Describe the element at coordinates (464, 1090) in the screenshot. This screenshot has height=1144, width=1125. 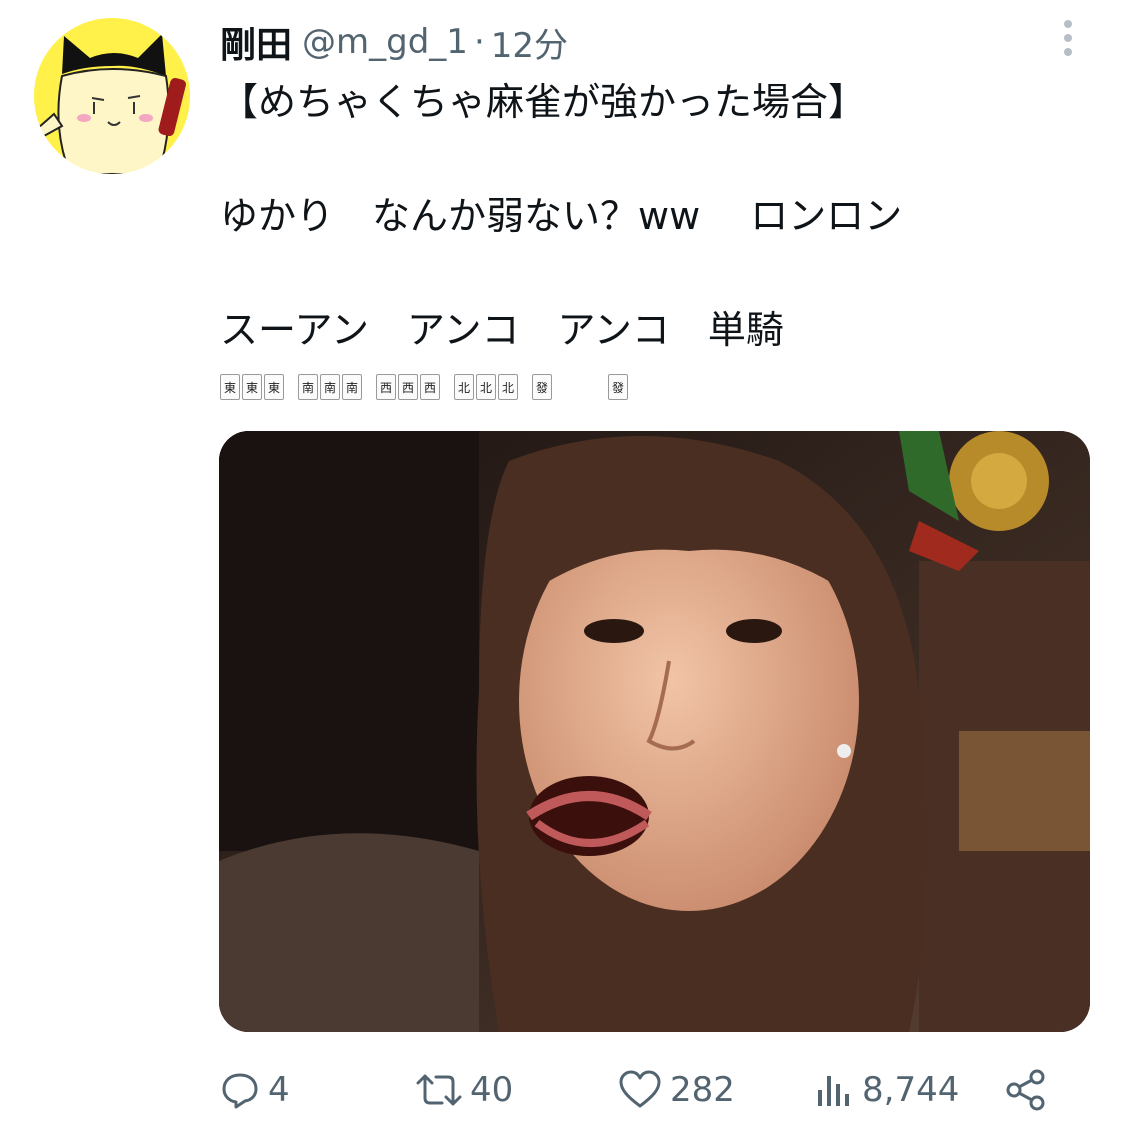
I see `retweet-button: 40` at that location.